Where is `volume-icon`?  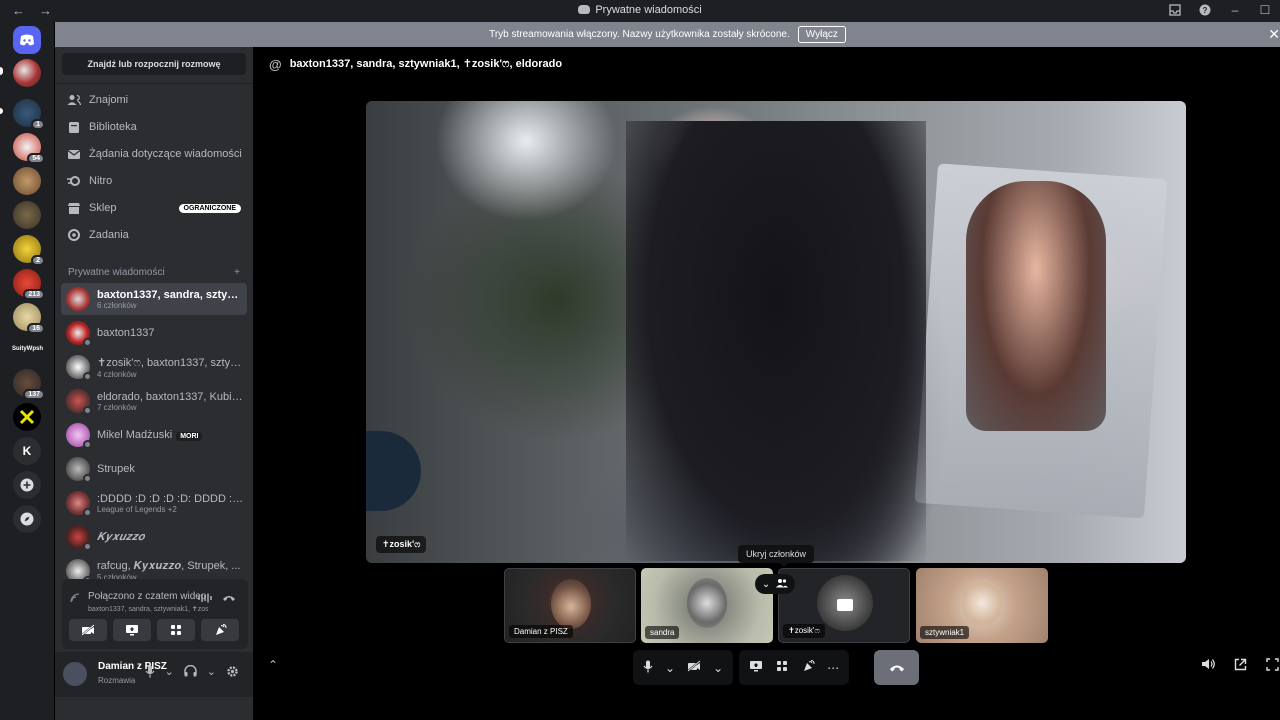
volume-icon is located at coordinates (1208, 664).